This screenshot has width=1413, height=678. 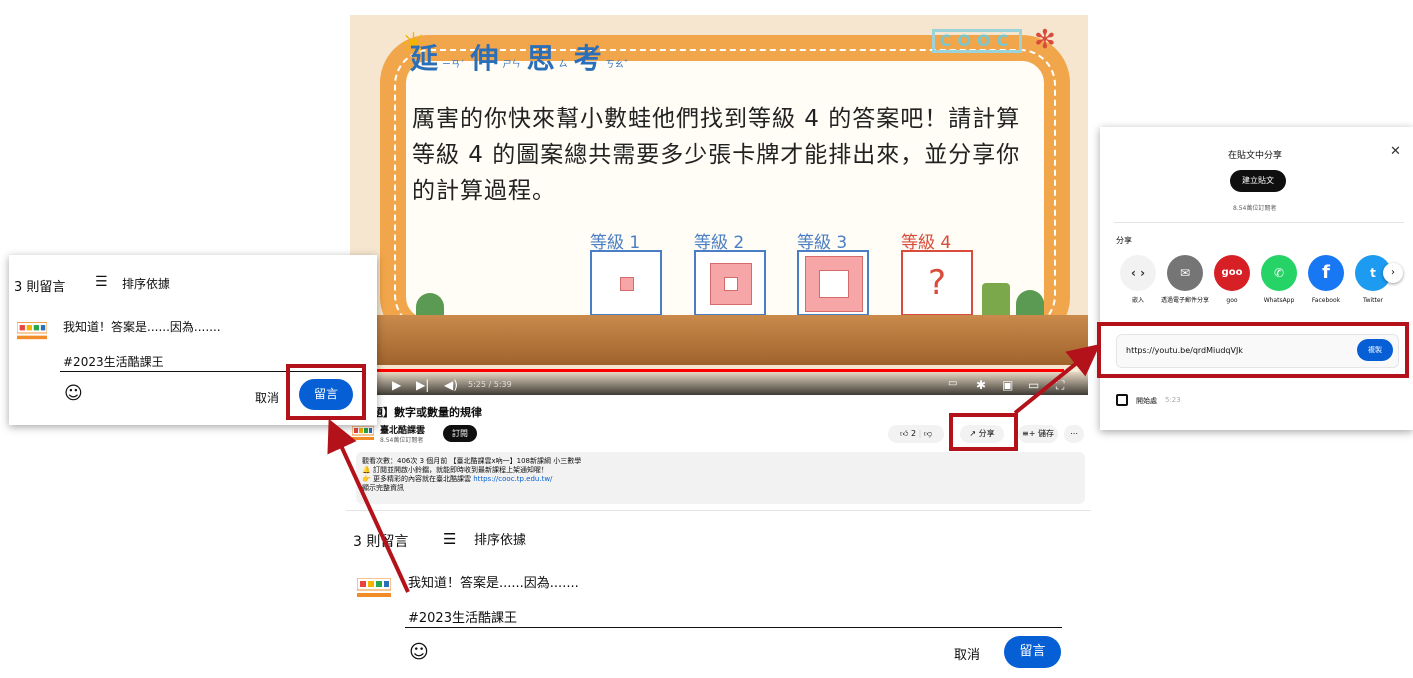 I want to click on slide-title-zhuyin: ㄙ, so click(x=563, y=65).